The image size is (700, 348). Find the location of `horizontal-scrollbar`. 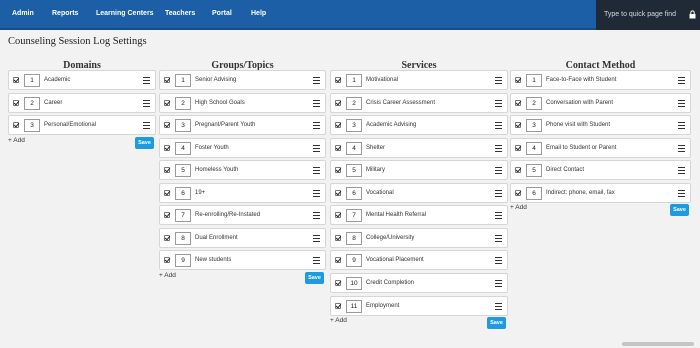

horizontal-scrollbar is located at coordinates (658, 344).